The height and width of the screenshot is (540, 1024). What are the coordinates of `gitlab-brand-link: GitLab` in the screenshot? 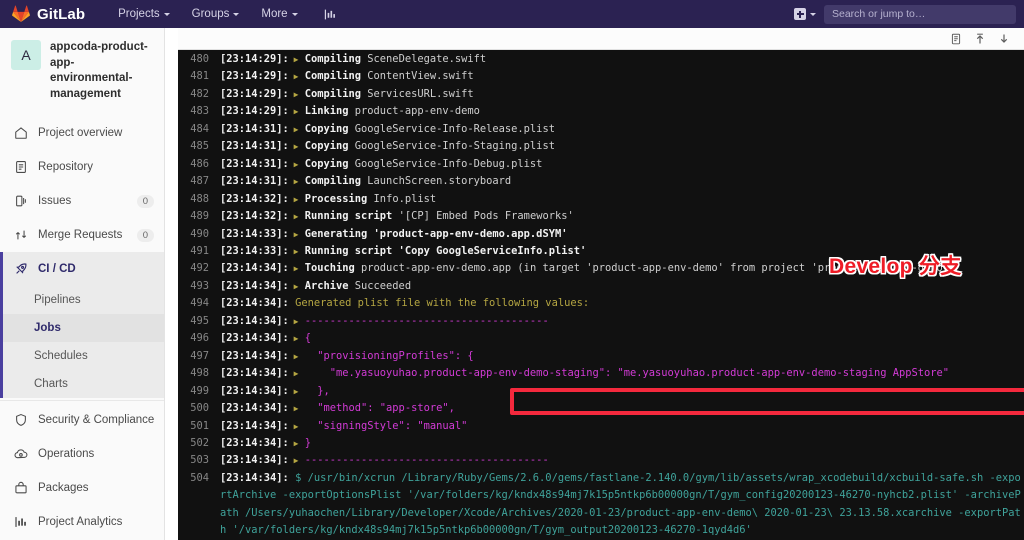 It's located at (42, 14).